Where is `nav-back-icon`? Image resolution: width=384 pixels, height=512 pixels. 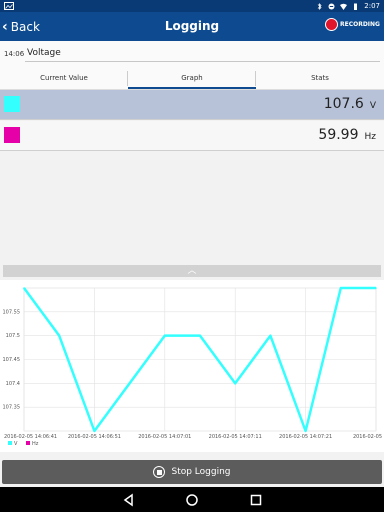 nav-back-icon is located at coordinates (129, 500).